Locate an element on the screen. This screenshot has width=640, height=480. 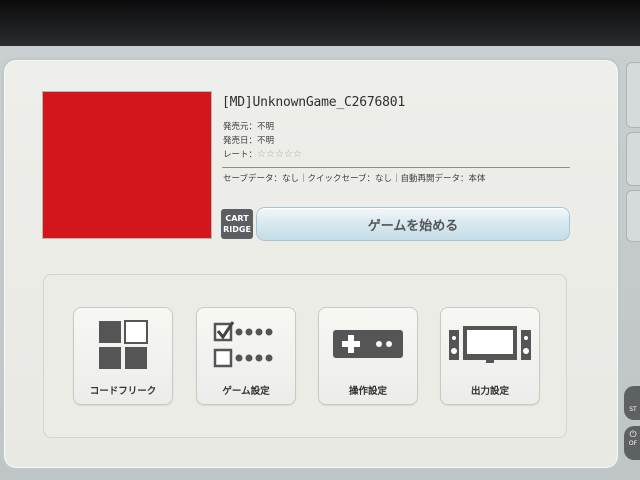
game-title: [MD]UnknownGame_C2676801 is located at coordinates (314, 102).